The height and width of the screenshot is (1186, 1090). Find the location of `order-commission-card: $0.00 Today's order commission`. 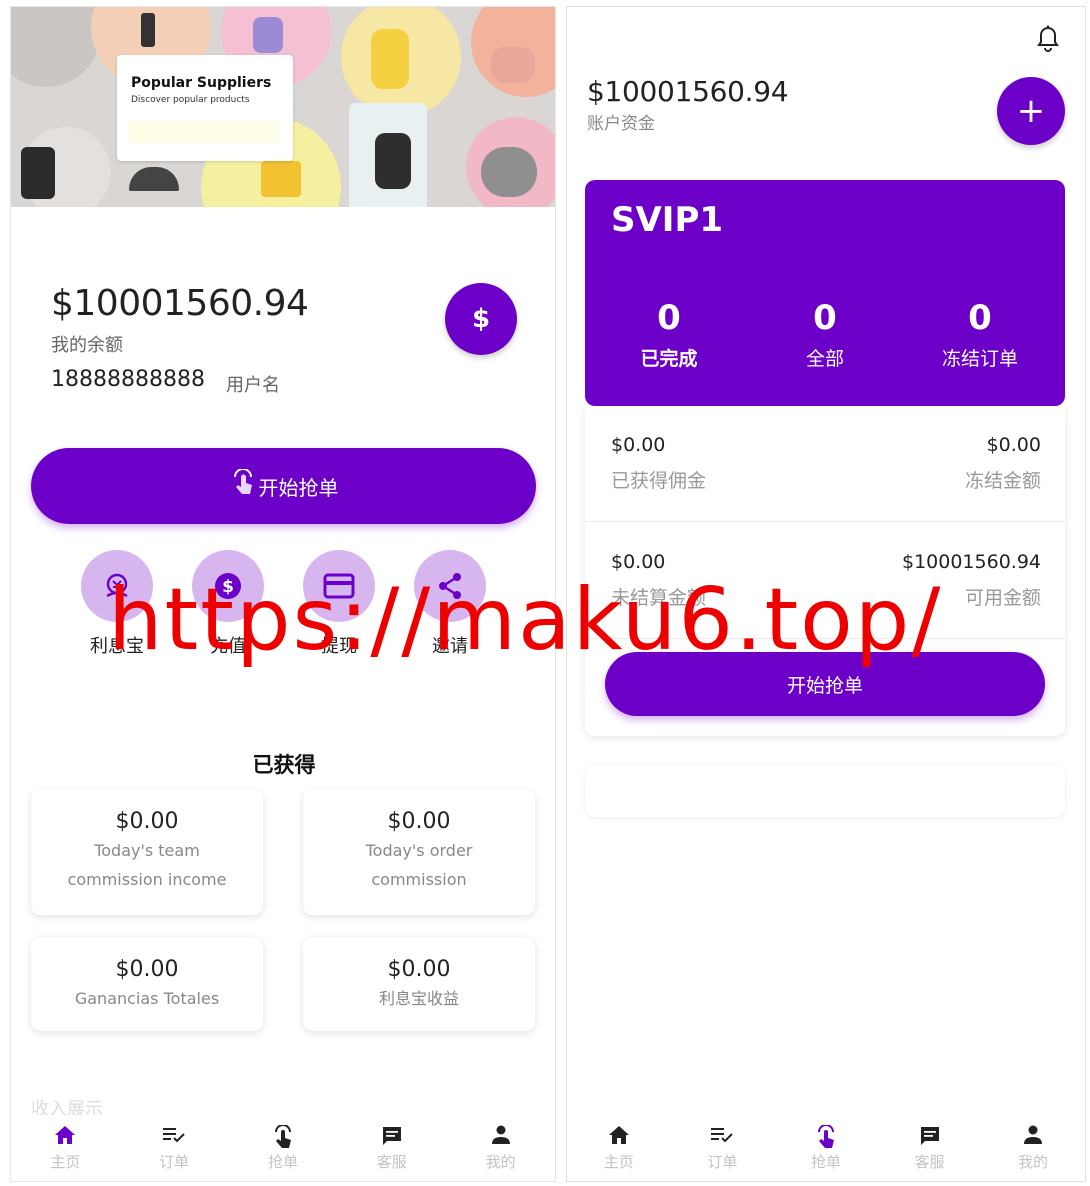

order-commission-card: $0.00 Today's order commission is located at coordinates (419, 852).